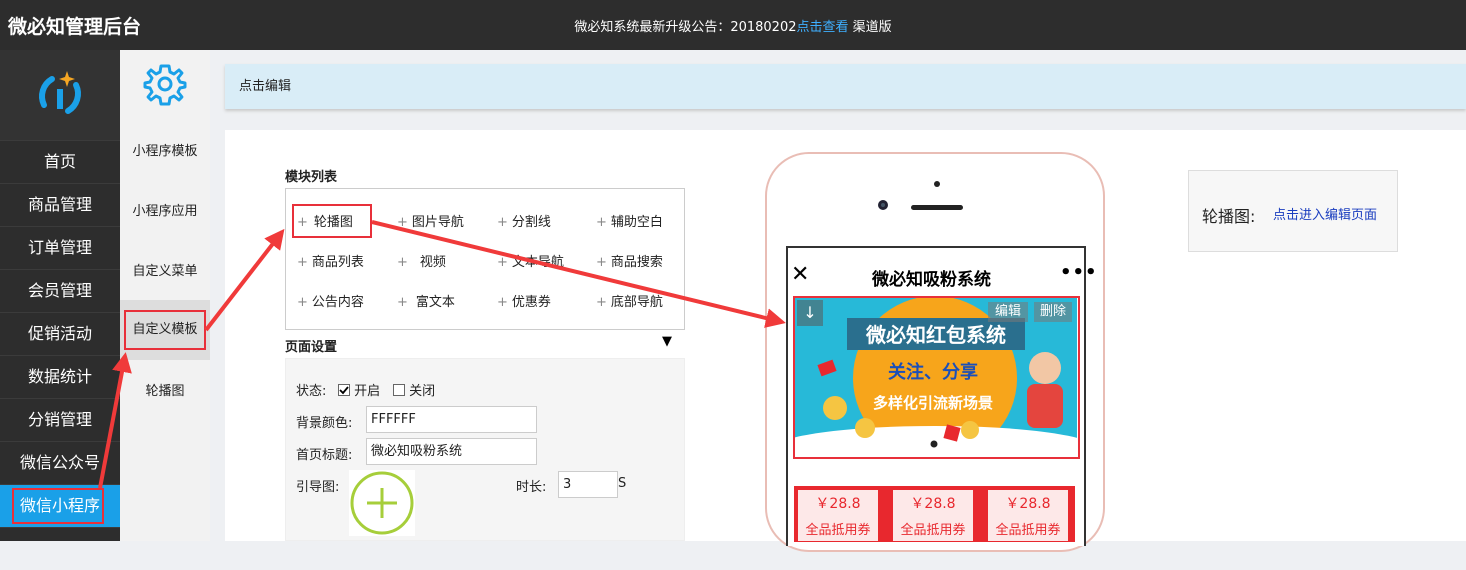 Image resolution: width=1466 pixels, height=570 pixels. I want to click on sidebar-item-products: 商品管理, so click(60, 204).